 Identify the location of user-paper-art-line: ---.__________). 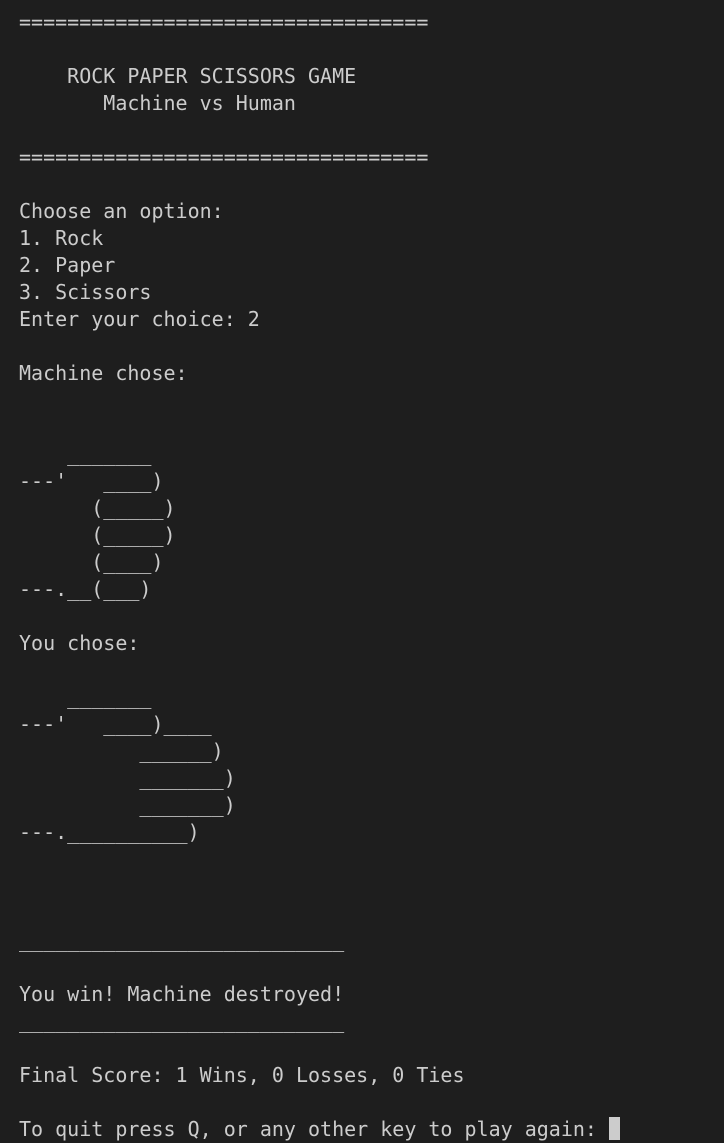
(109, 832).